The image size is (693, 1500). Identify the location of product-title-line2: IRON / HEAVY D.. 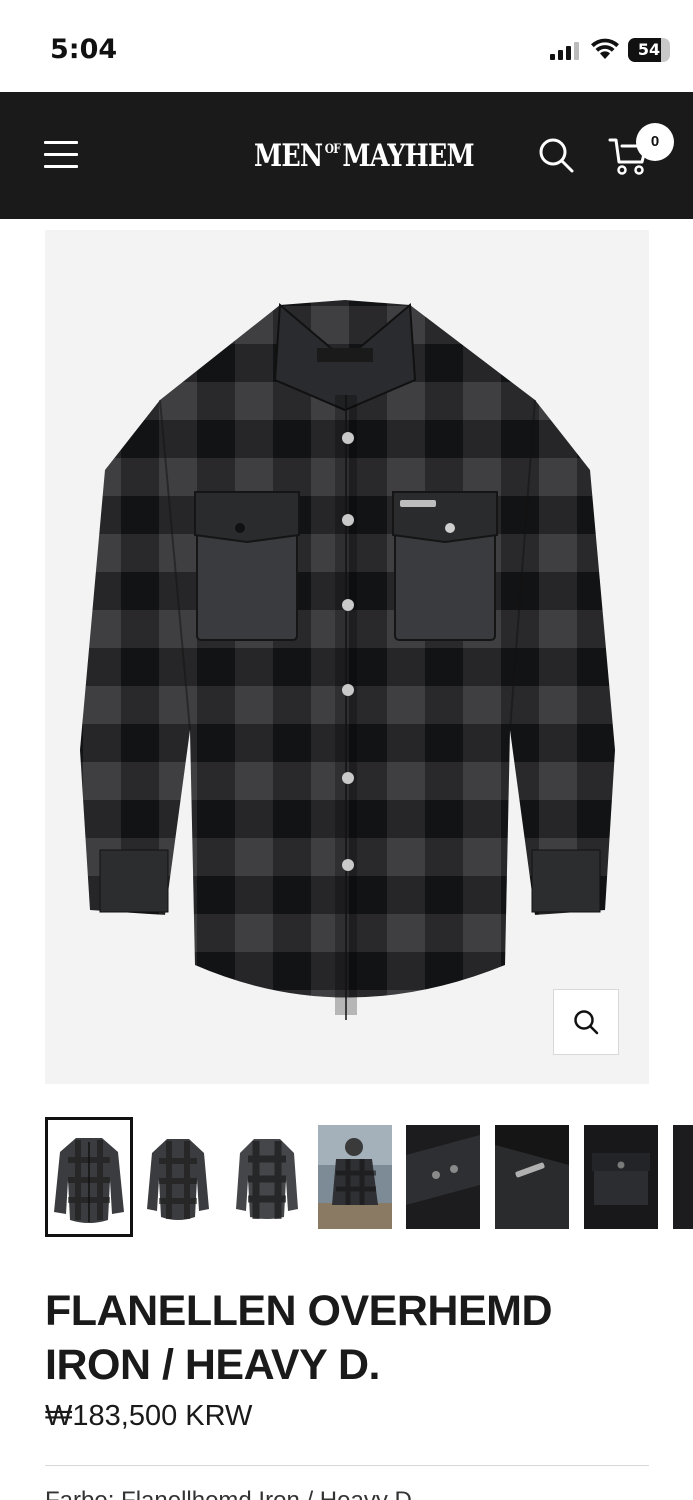
(212, 1365).